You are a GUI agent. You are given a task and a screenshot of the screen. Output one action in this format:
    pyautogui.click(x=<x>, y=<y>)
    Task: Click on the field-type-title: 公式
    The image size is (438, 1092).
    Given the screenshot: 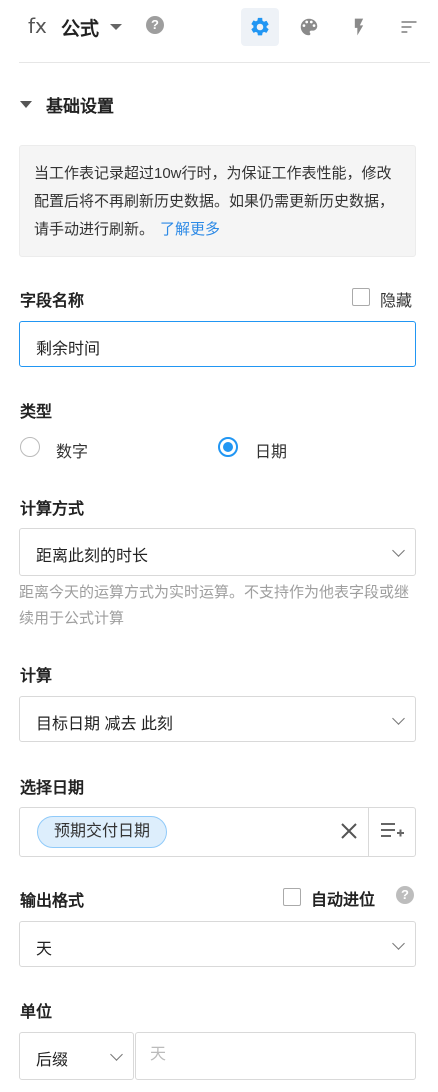 What is the action you would take?
    pyautogui.click(x=80, y=27)
    